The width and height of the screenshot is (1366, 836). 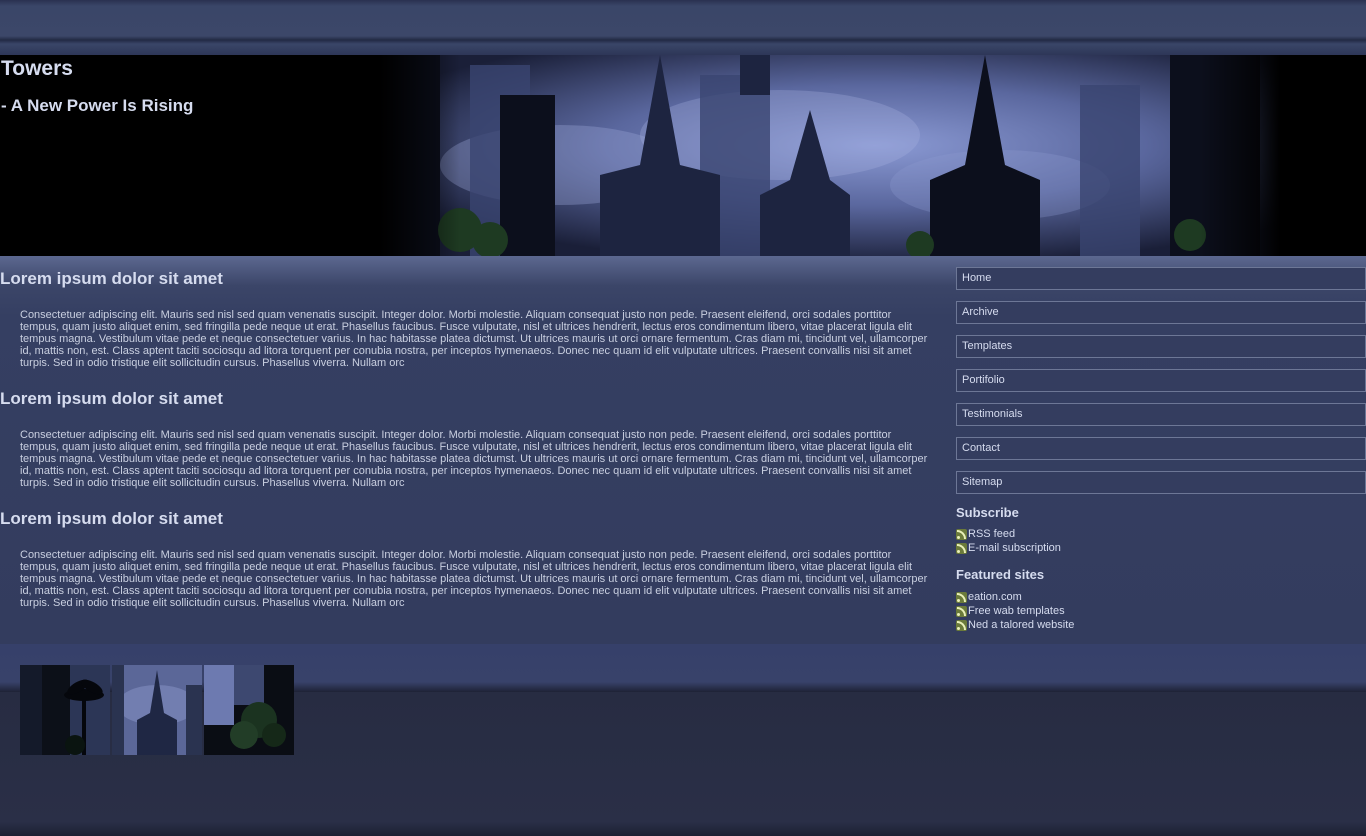 I want to click on featured-link: Free wab templates, so click(x=1161, y=611).